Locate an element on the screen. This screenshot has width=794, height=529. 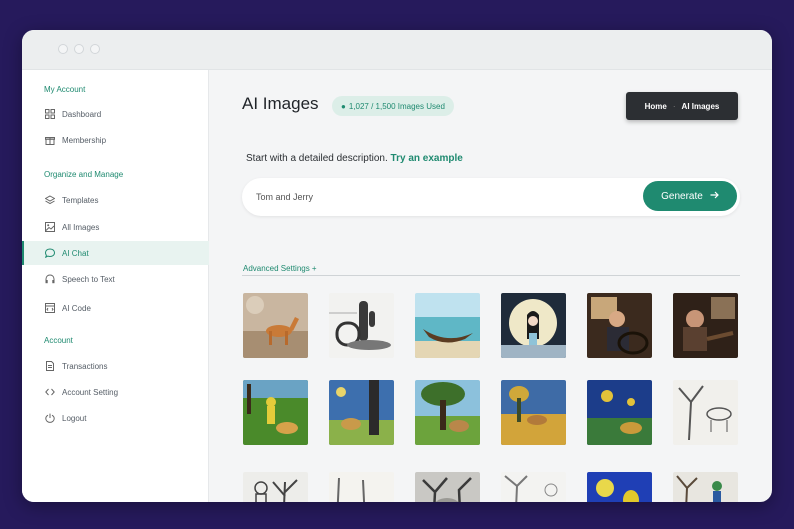
sidebar-item-speech-to-text: Speech to Text is located at coordinates (115, 279).